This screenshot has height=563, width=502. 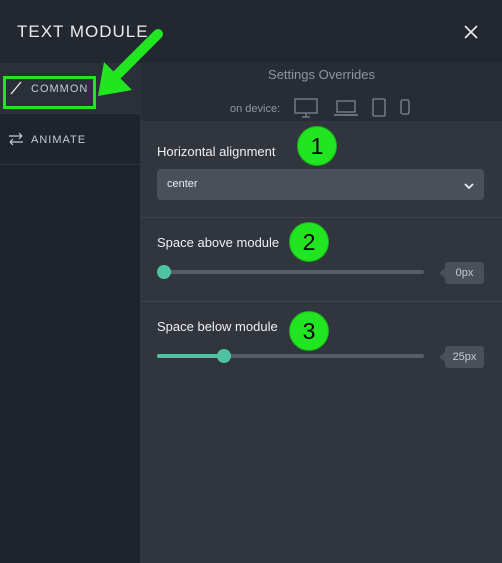 What do you see at coordinates (405, 110) in the screenshot?
I see `phone-icon` at bounding box center [405, 110].